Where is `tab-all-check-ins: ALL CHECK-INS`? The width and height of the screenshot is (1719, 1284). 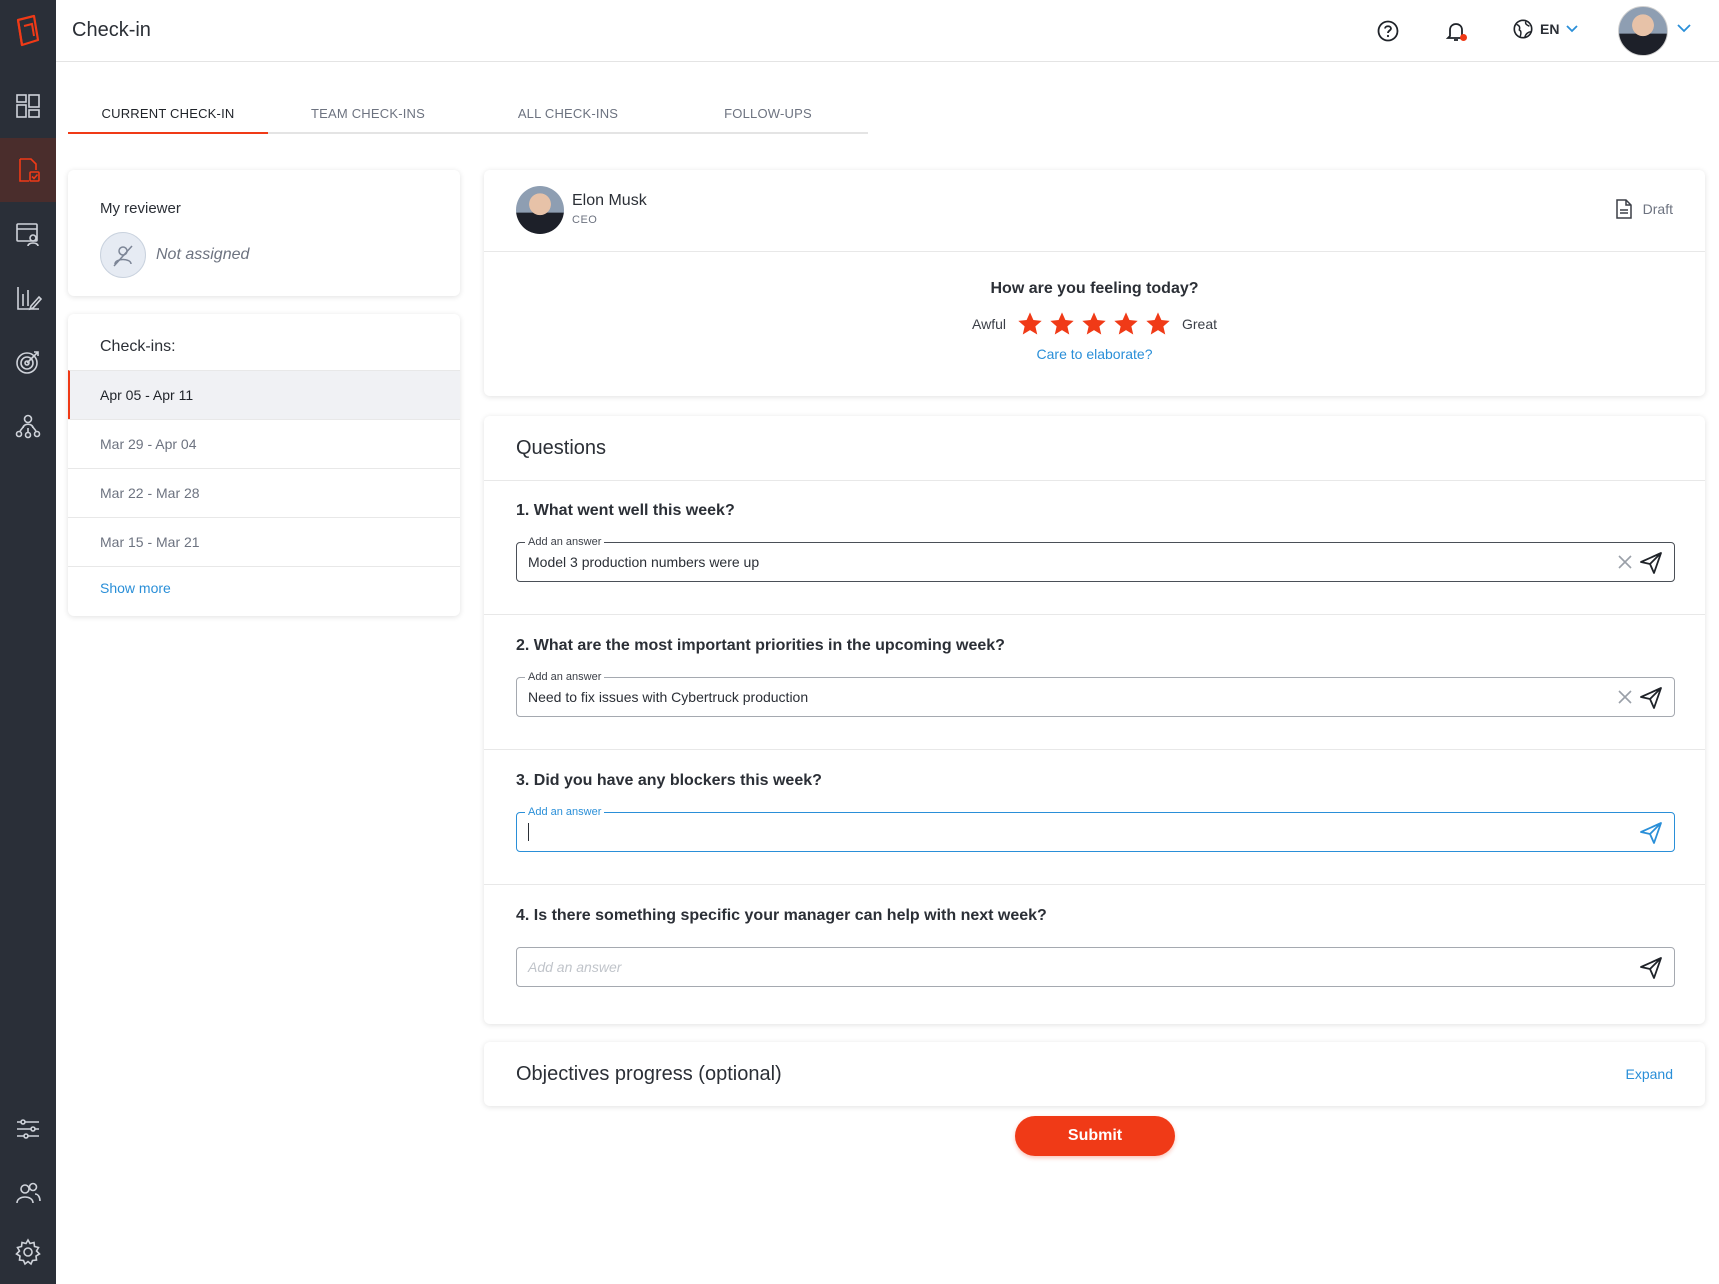 tab-all-check-ins: ALL CHECK-INS is located at coordinates (568, 112).